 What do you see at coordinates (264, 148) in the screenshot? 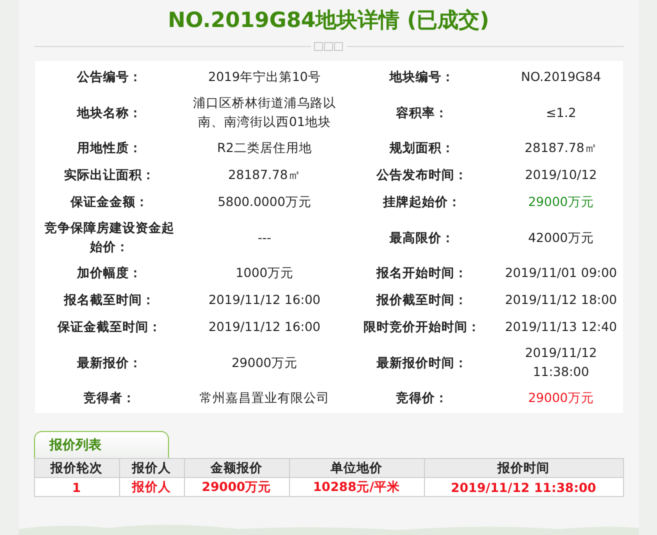
I see `field-value: R2二类居住用地` at bounding box center [264, 148].